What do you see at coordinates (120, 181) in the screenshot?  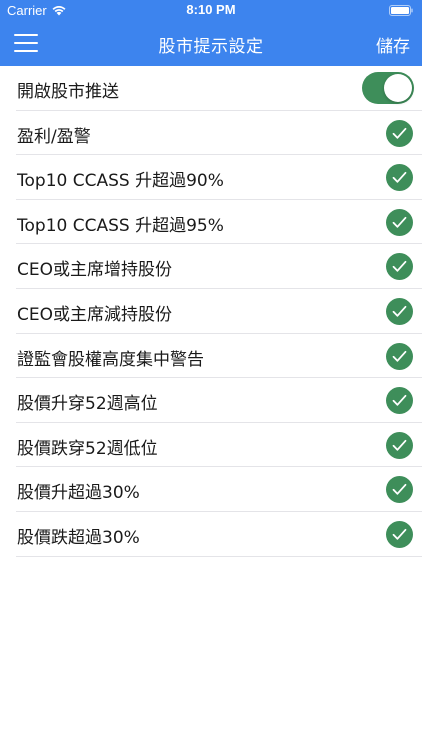 I see `setting-label: Top10 CCASS 升超過90%` at bounding box center [120, 181].